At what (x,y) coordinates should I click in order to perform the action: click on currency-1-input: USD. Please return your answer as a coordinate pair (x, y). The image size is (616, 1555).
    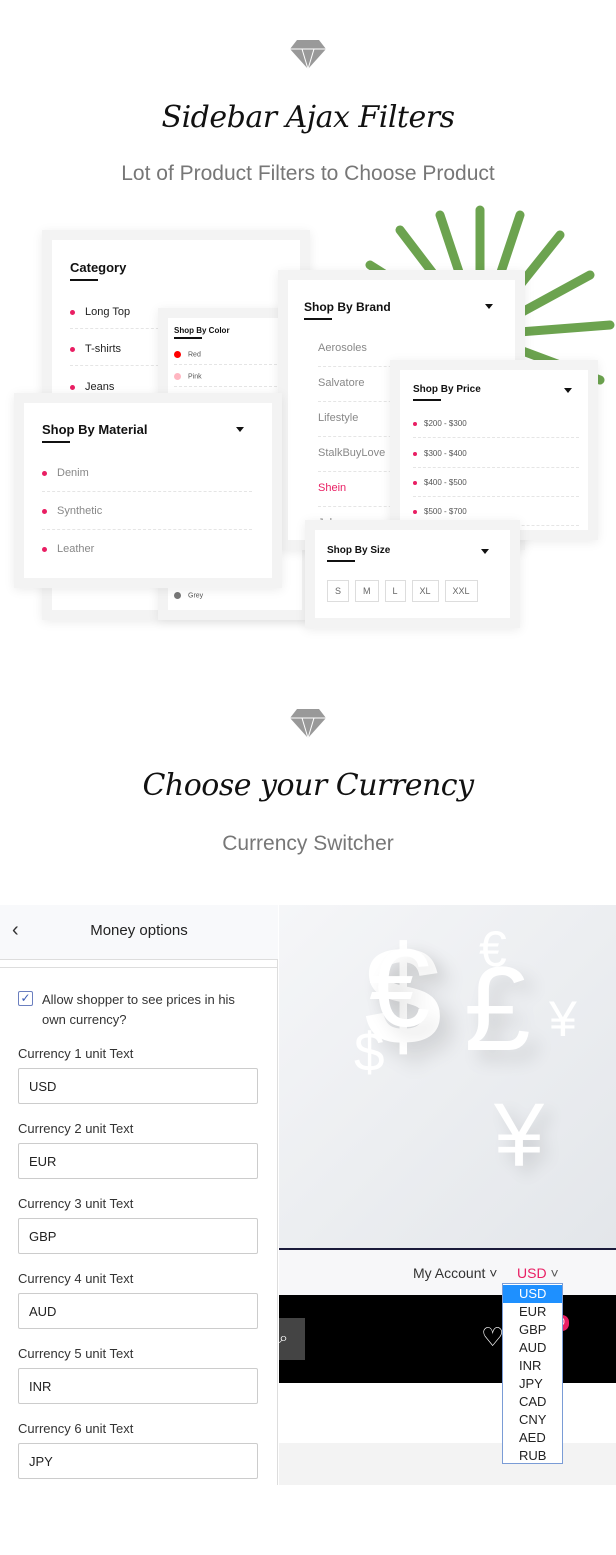
    Looking at the image, I should click on (138, 1086).